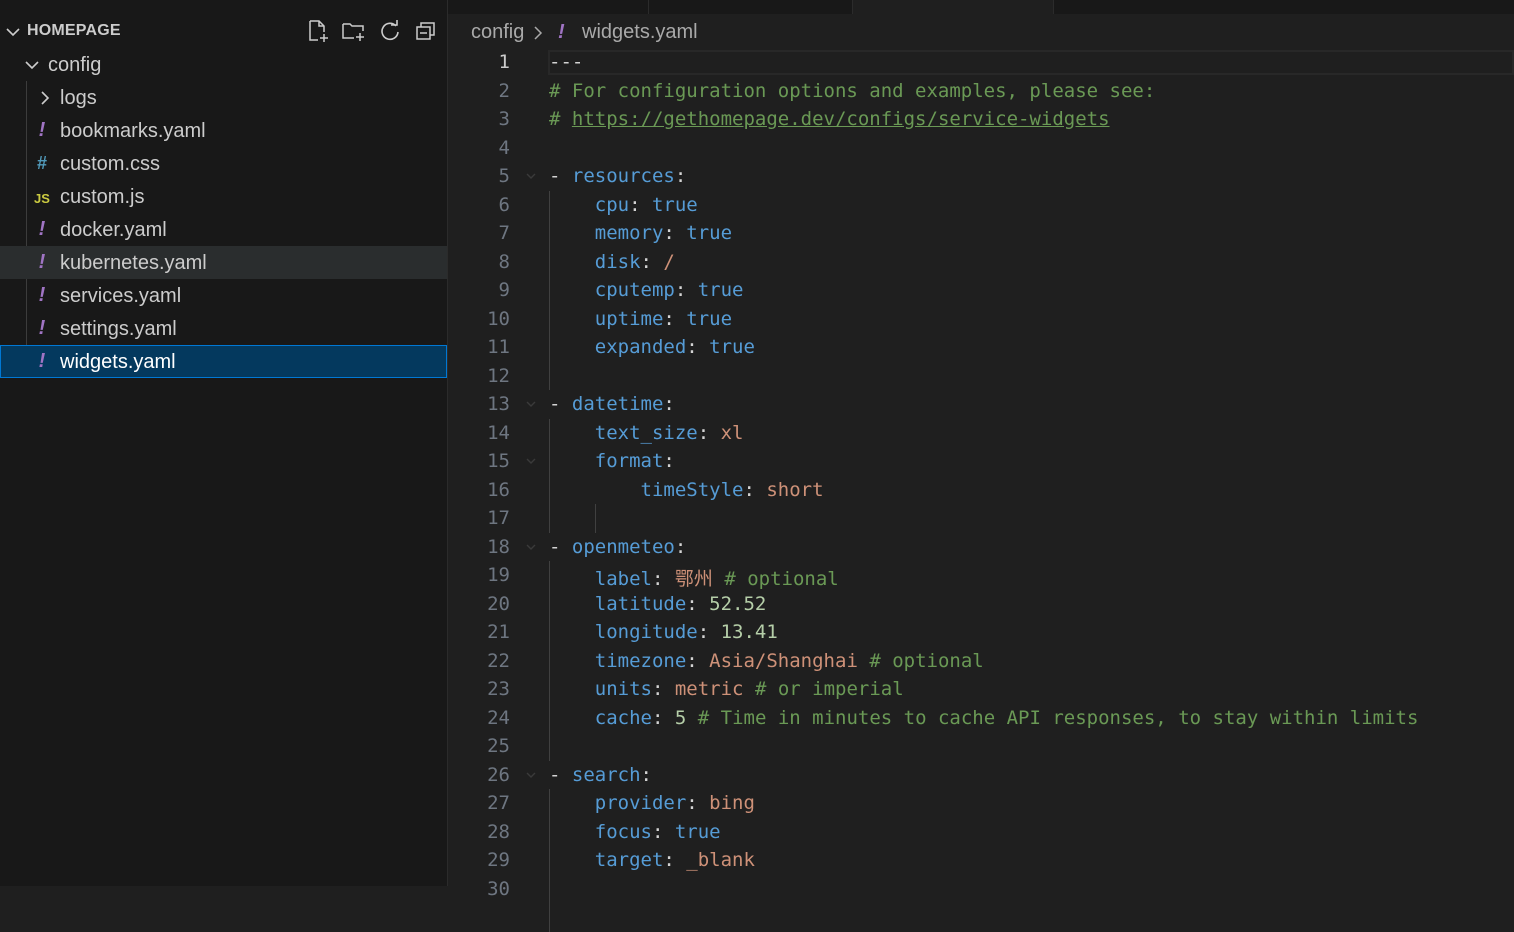 This screenshot has width=1514, height=932. I want to click on tree-item-label: custom.css, so click(110, 164).